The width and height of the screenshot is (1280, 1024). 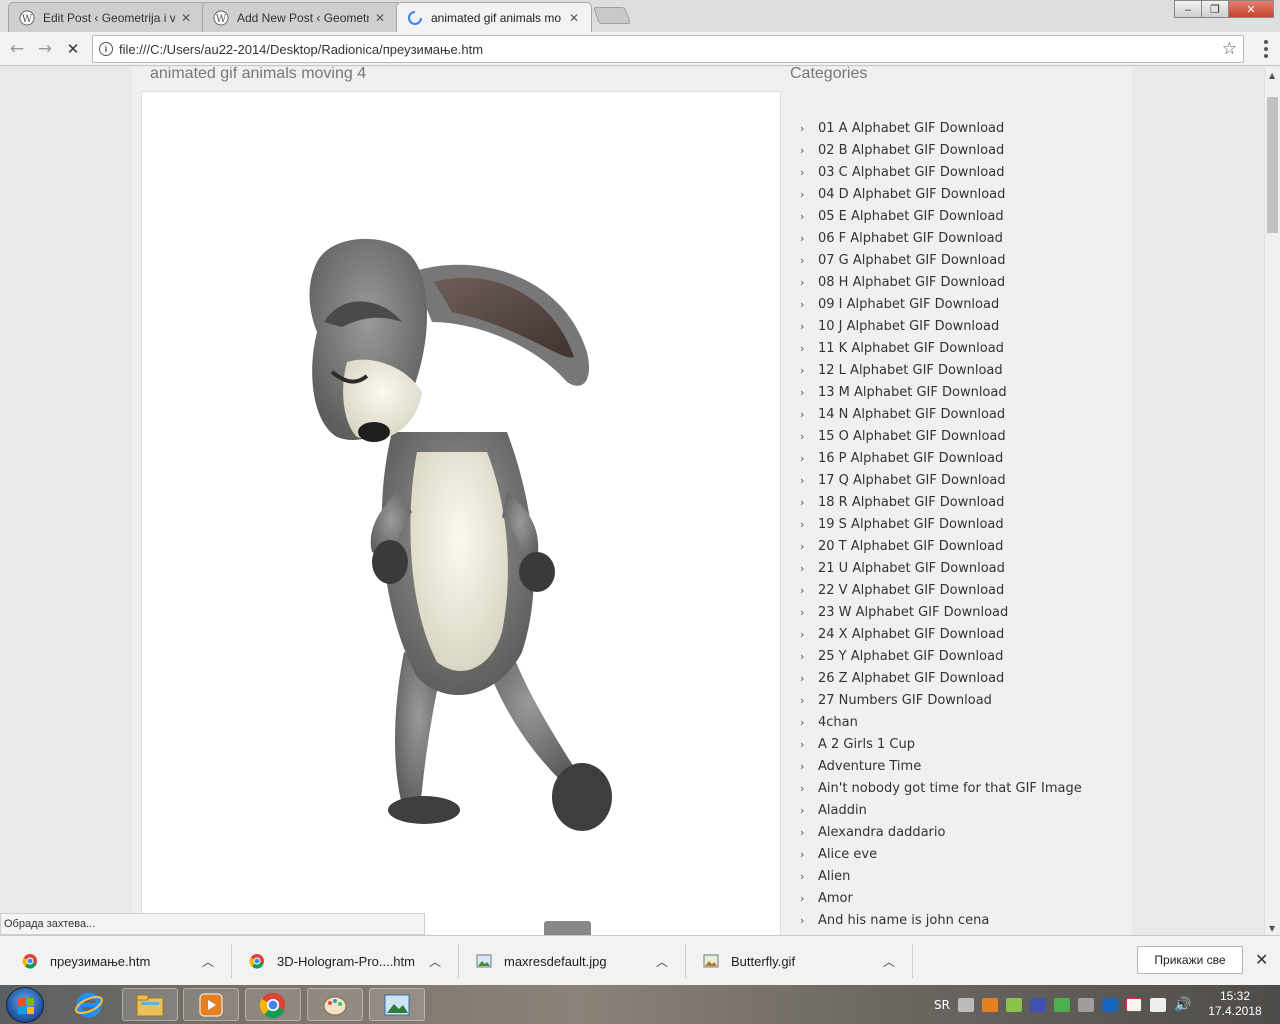 I want to click on category-link: › And his name is john cena, so click(x=941, y=920).